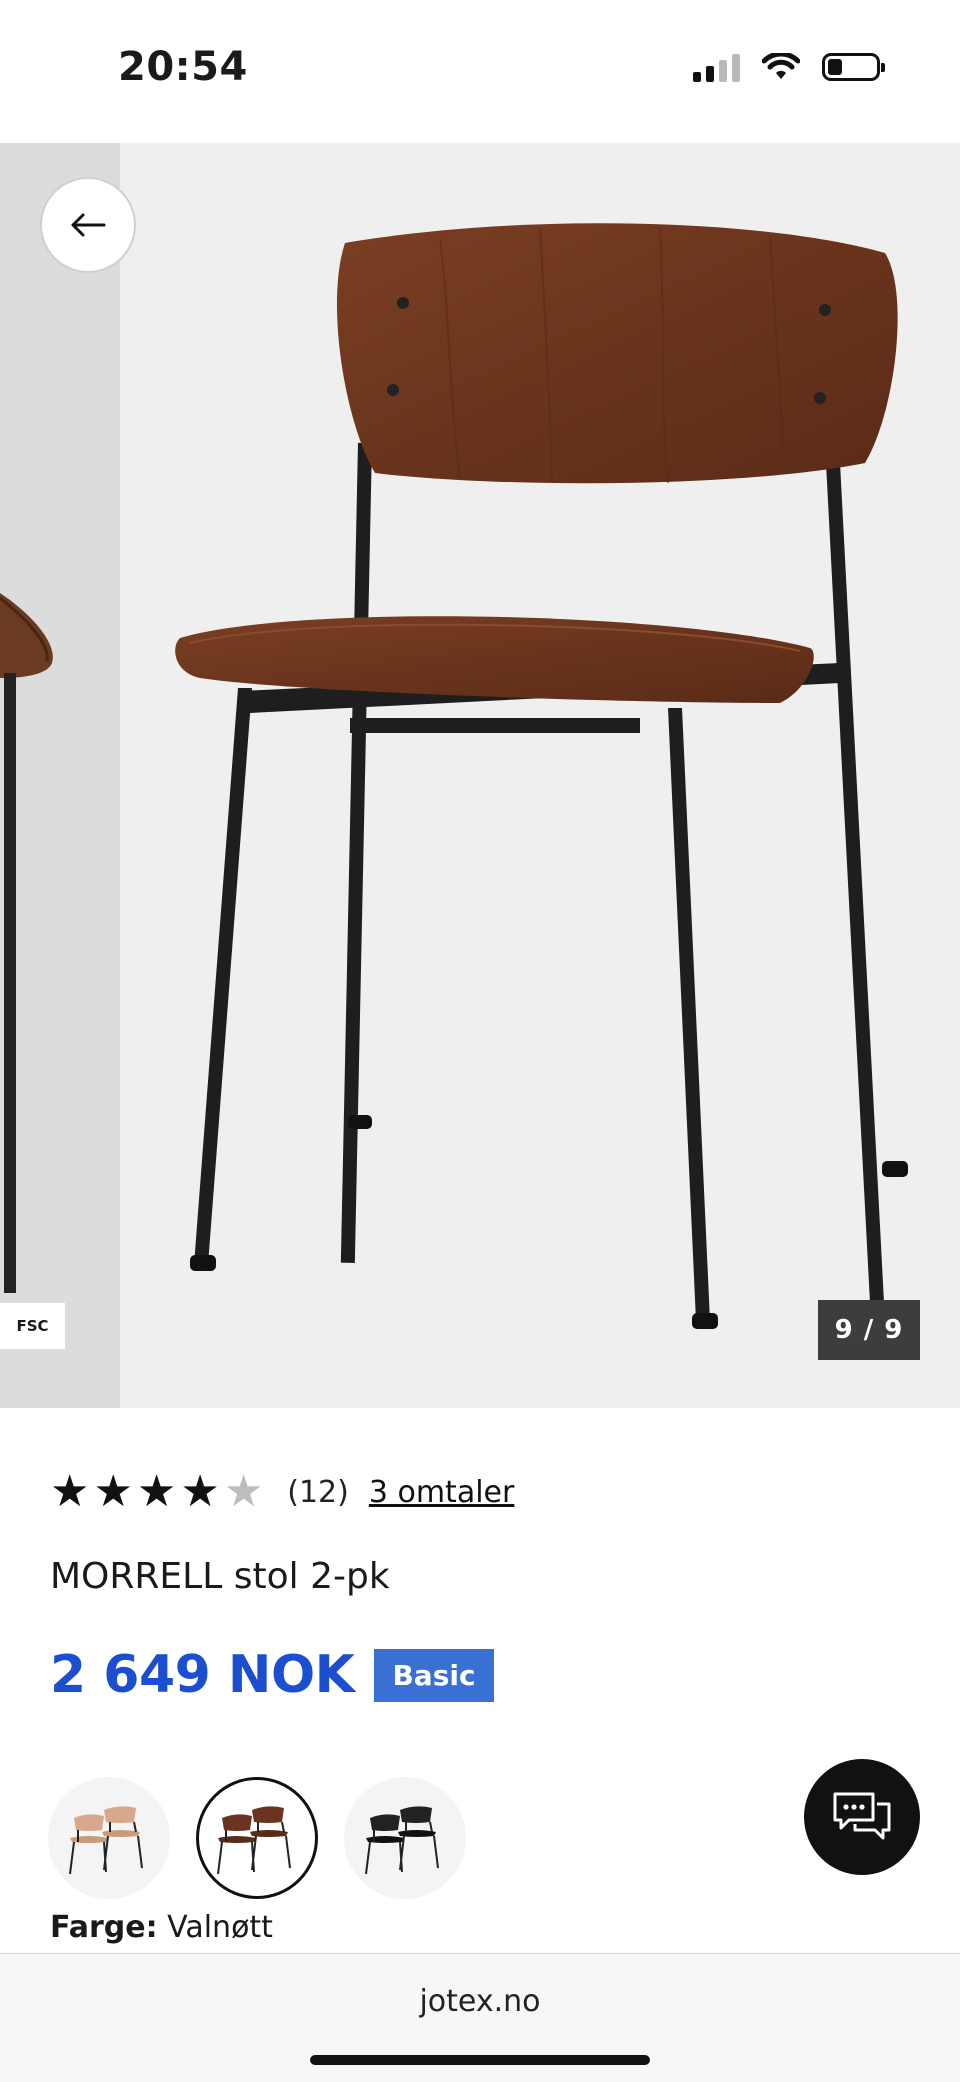 This screenshot has width=960, height=2082. I want to click on status-bar: 20:54, so click(480, 71).